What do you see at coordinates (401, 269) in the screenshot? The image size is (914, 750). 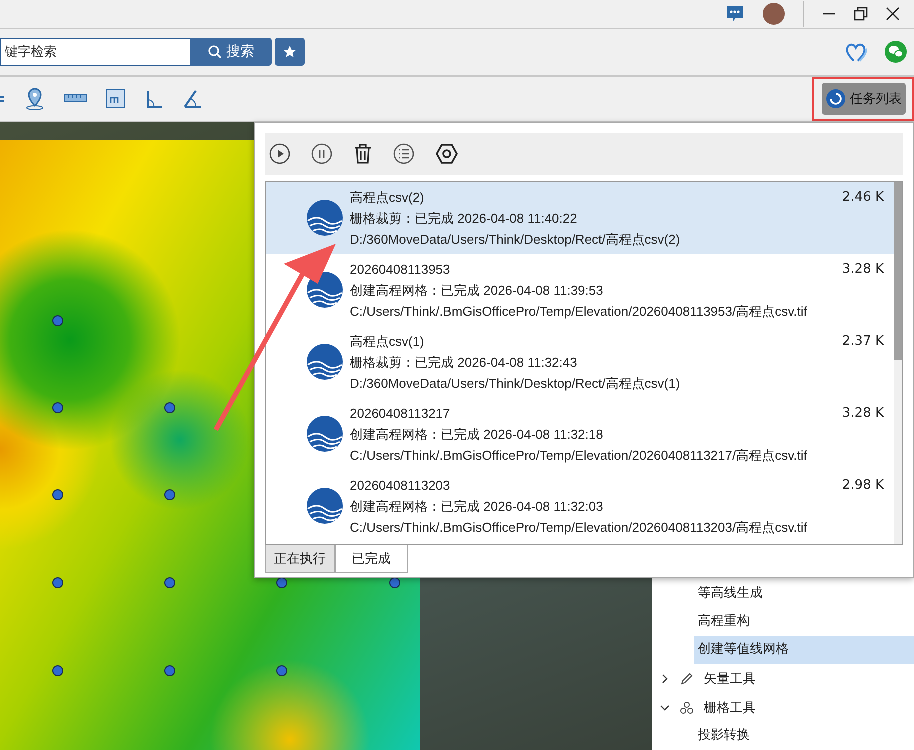 I see `task-name: 20260408113953` at bounding box center [401, 269].